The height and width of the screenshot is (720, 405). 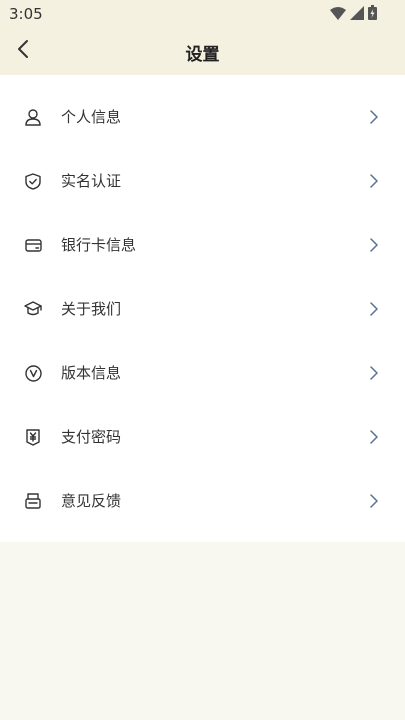 I want to click on menu-item-label: 关于我们, so click(x=91, y=309).